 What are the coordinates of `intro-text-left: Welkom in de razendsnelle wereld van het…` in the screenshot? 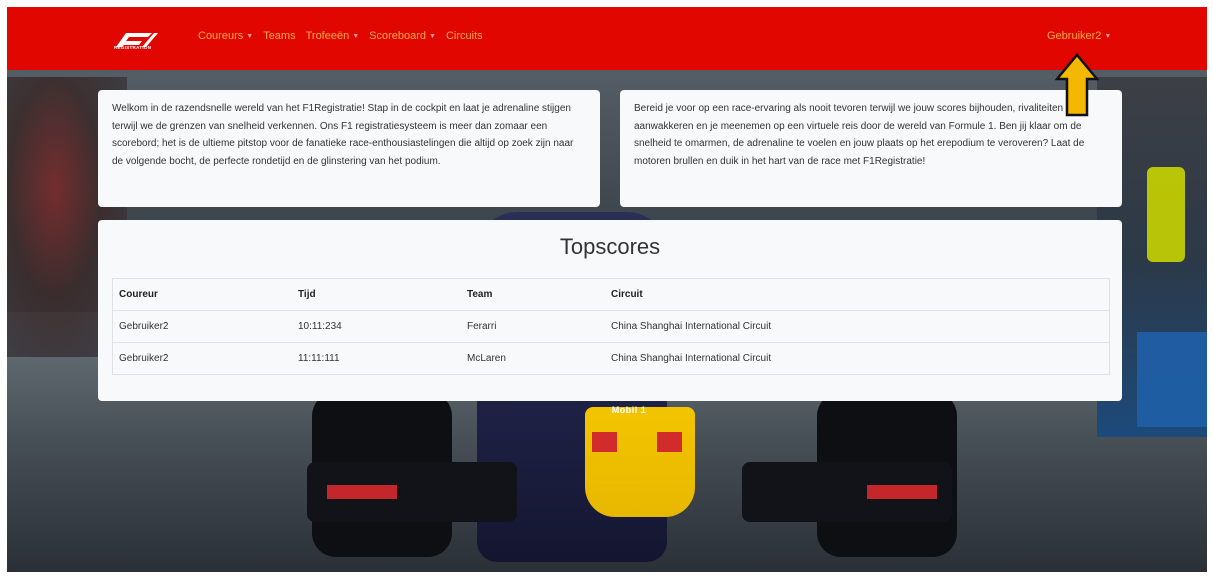 It's located at (343, 135).